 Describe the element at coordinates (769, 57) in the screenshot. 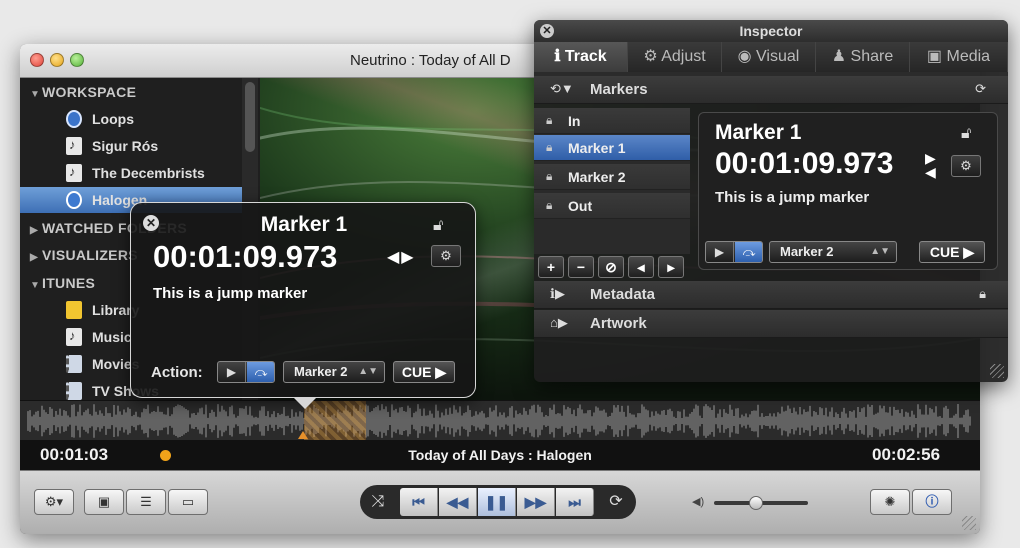

I see `tab-visual: ◉ Visual` at that location.